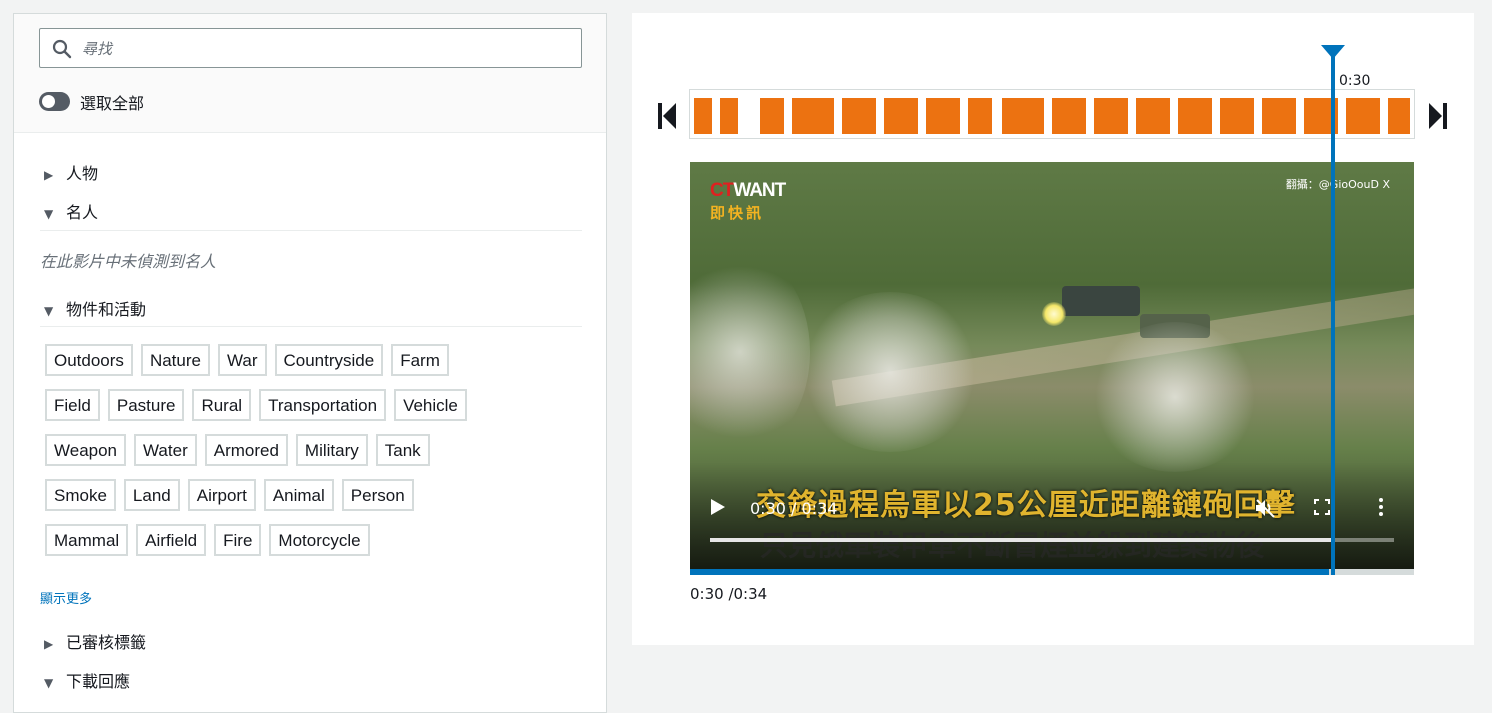 Image resolution: width=1492 pixels, height=713 pixels. I want to click on video-progress-fill, so click(1021, 540).